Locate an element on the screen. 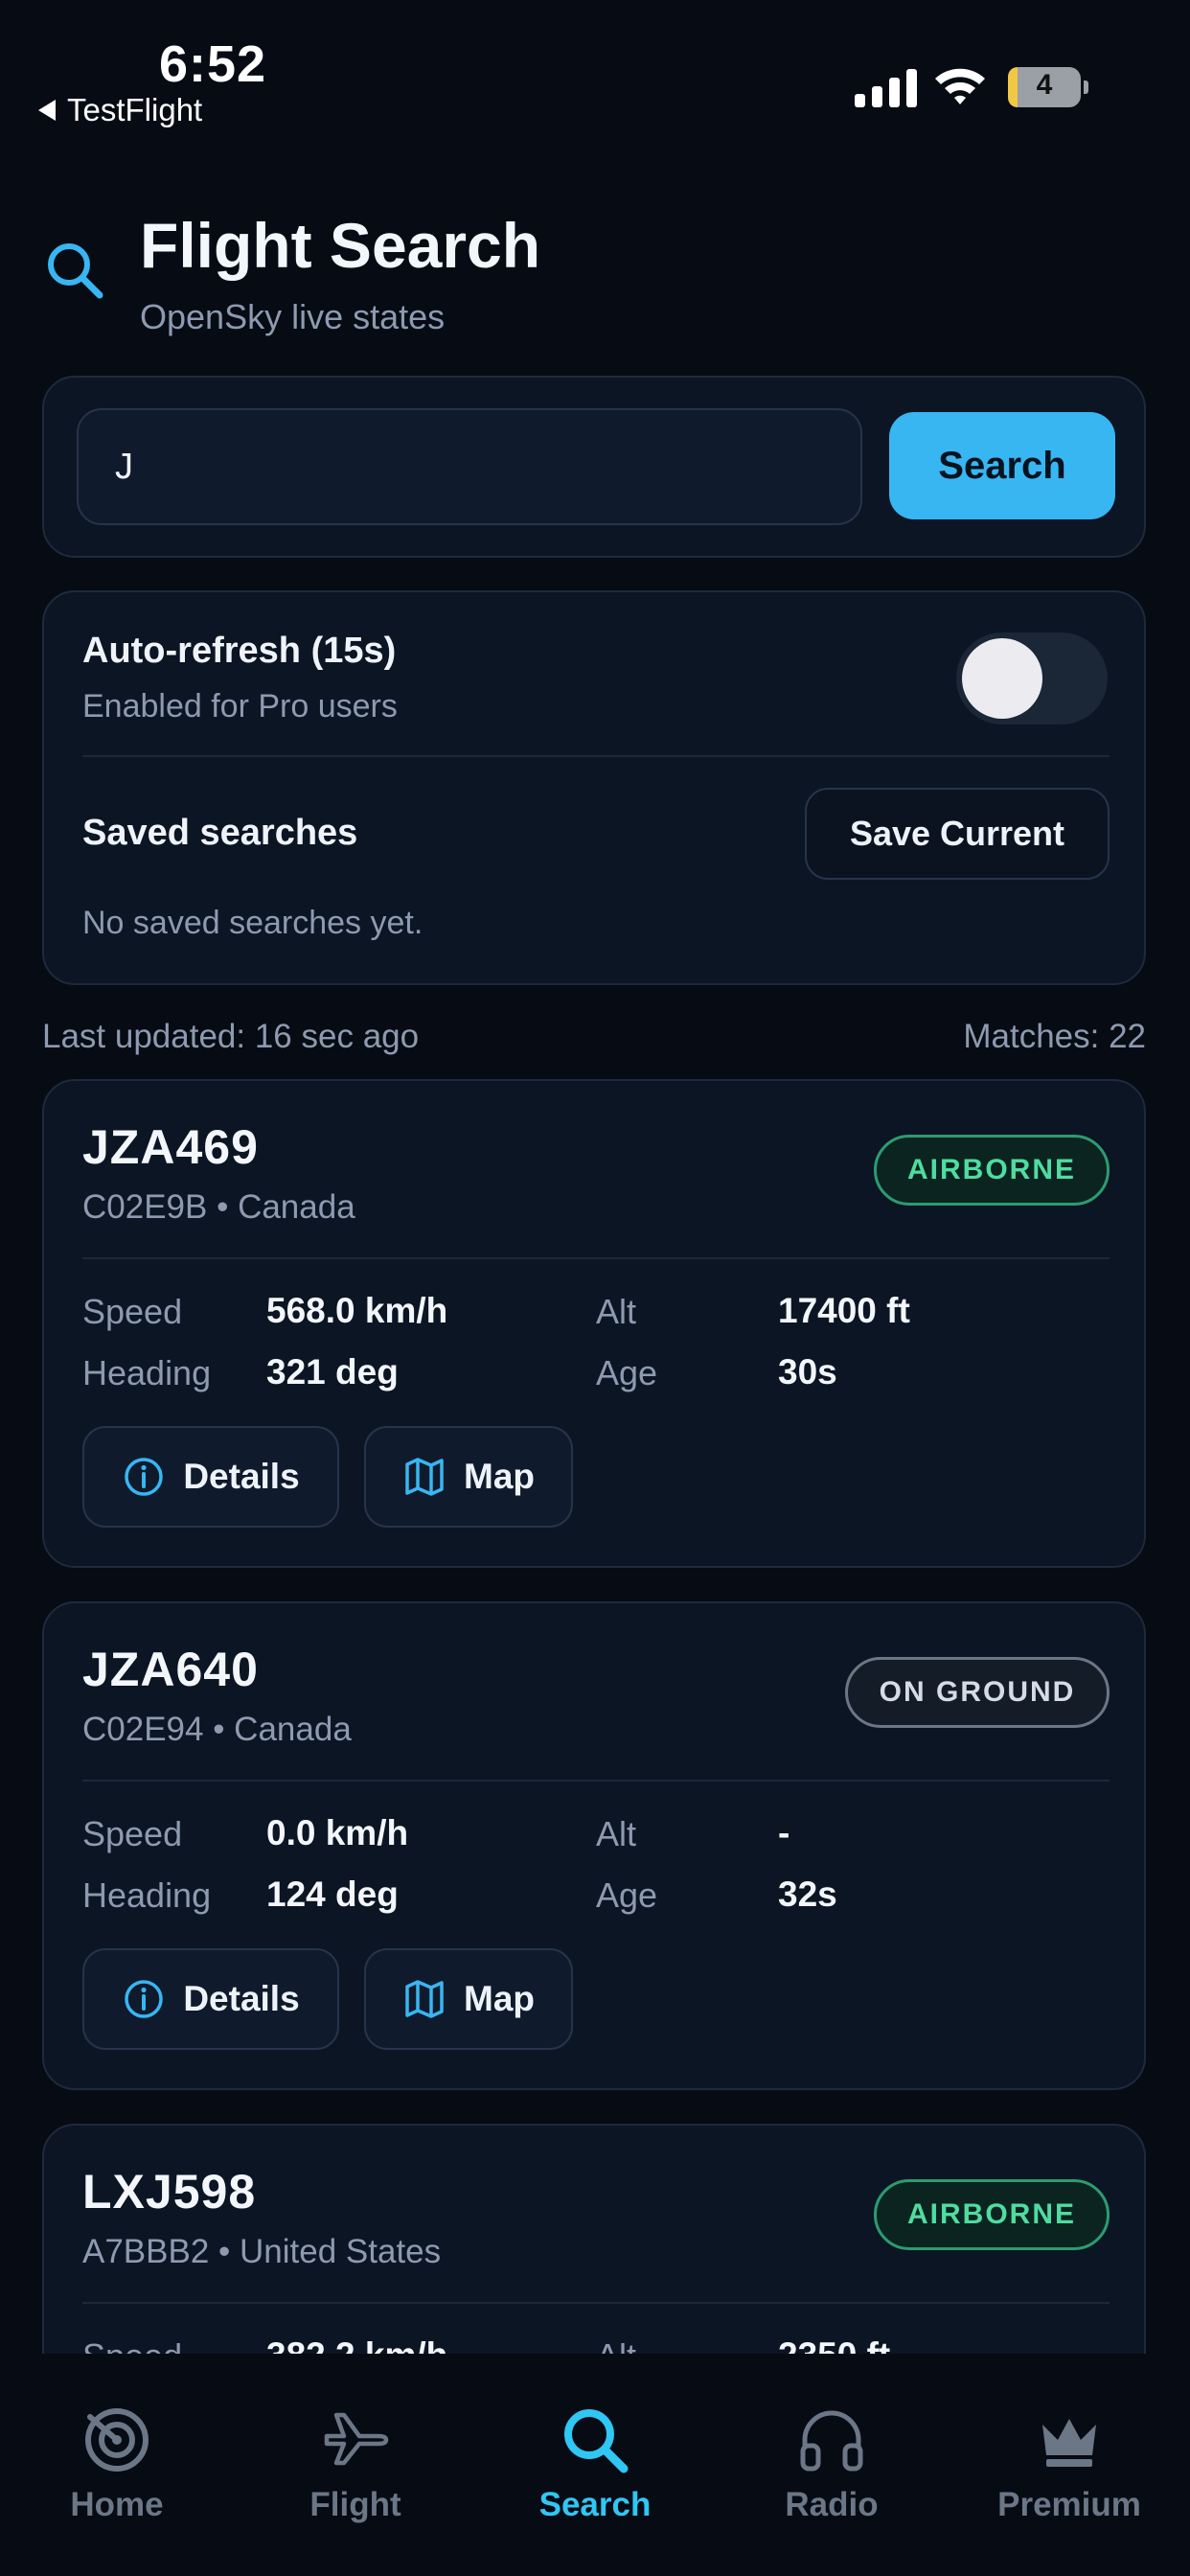  auto-refresh-toggle is located at coordinates (1032, 678).